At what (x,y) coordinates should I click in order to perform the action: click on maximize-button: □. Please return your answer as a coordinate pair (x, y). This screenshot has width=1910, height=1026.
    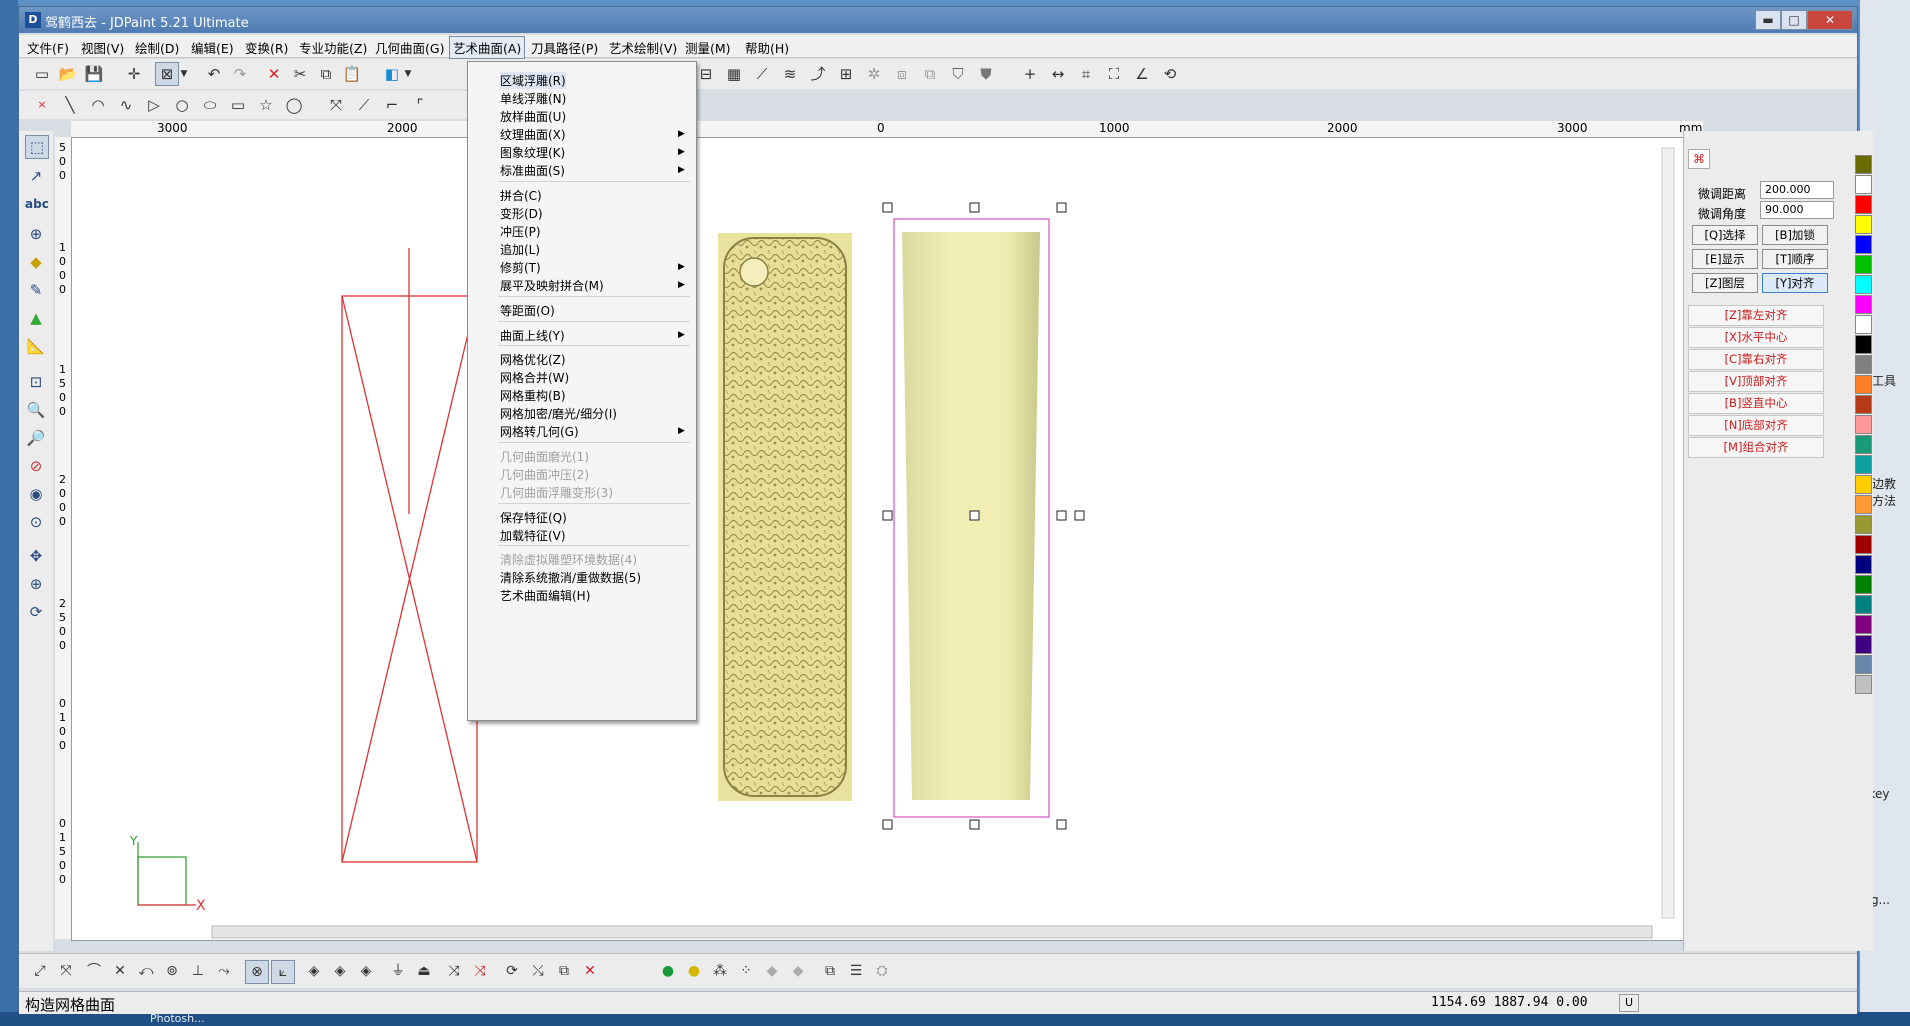
    Looking at the image, I should click on (1794, 20).